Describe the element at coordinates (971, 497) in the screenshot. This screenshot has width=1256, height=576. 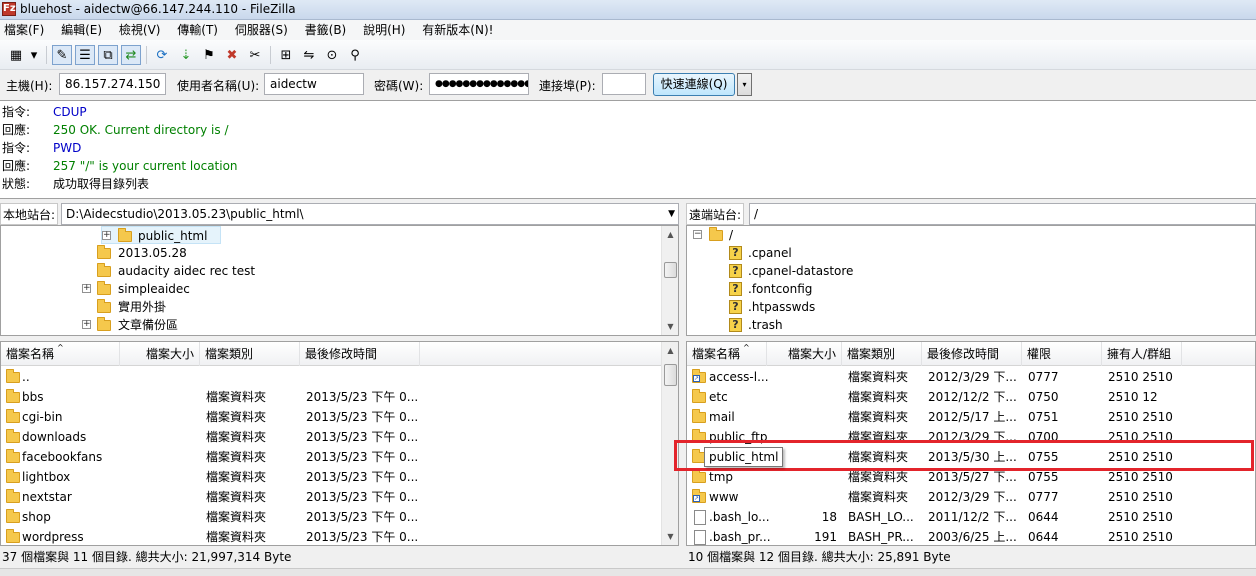
I see `remote-file-row: ↗ www 檔案資料夾 2012/3/29 下... 0777 2510 2510` at that location.